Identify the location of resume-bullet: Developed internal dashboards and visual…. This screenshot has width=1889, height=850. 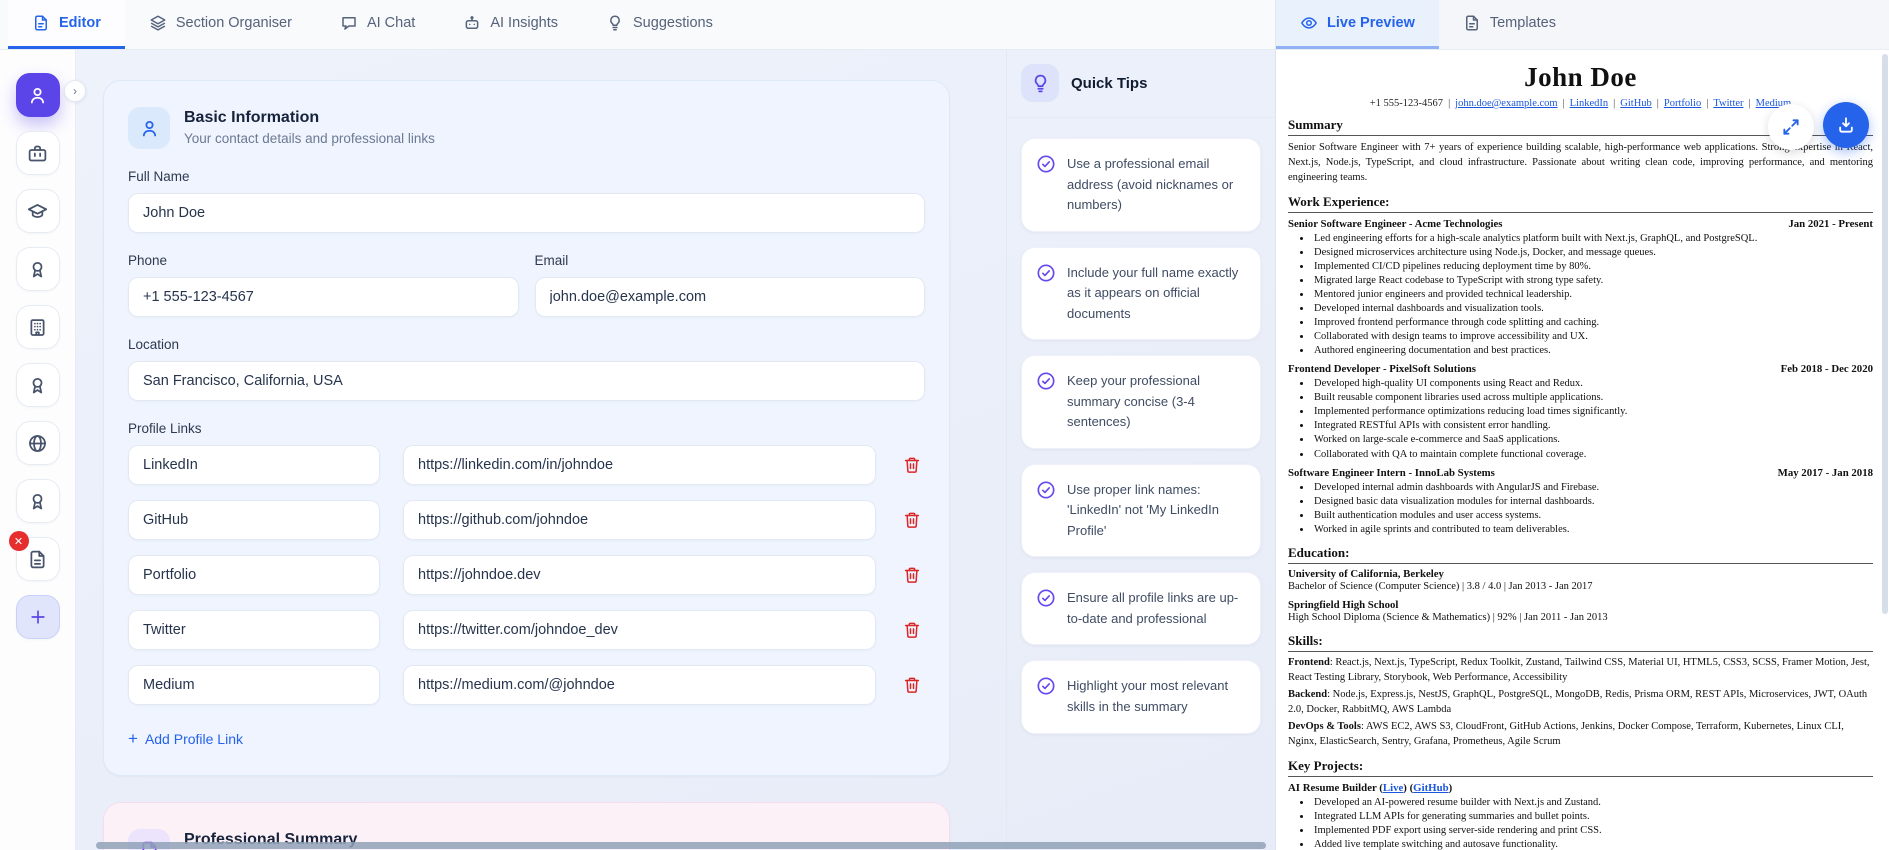
(1592, 309).